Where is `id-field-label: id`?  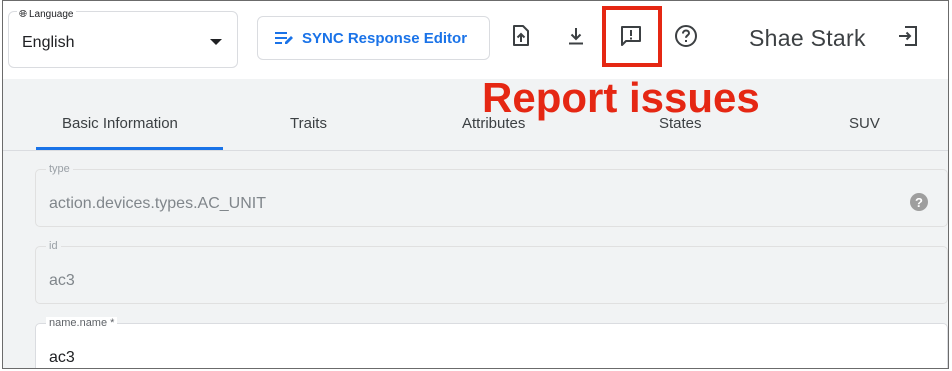 id-field-label: id is located at coordinates (53, 246).